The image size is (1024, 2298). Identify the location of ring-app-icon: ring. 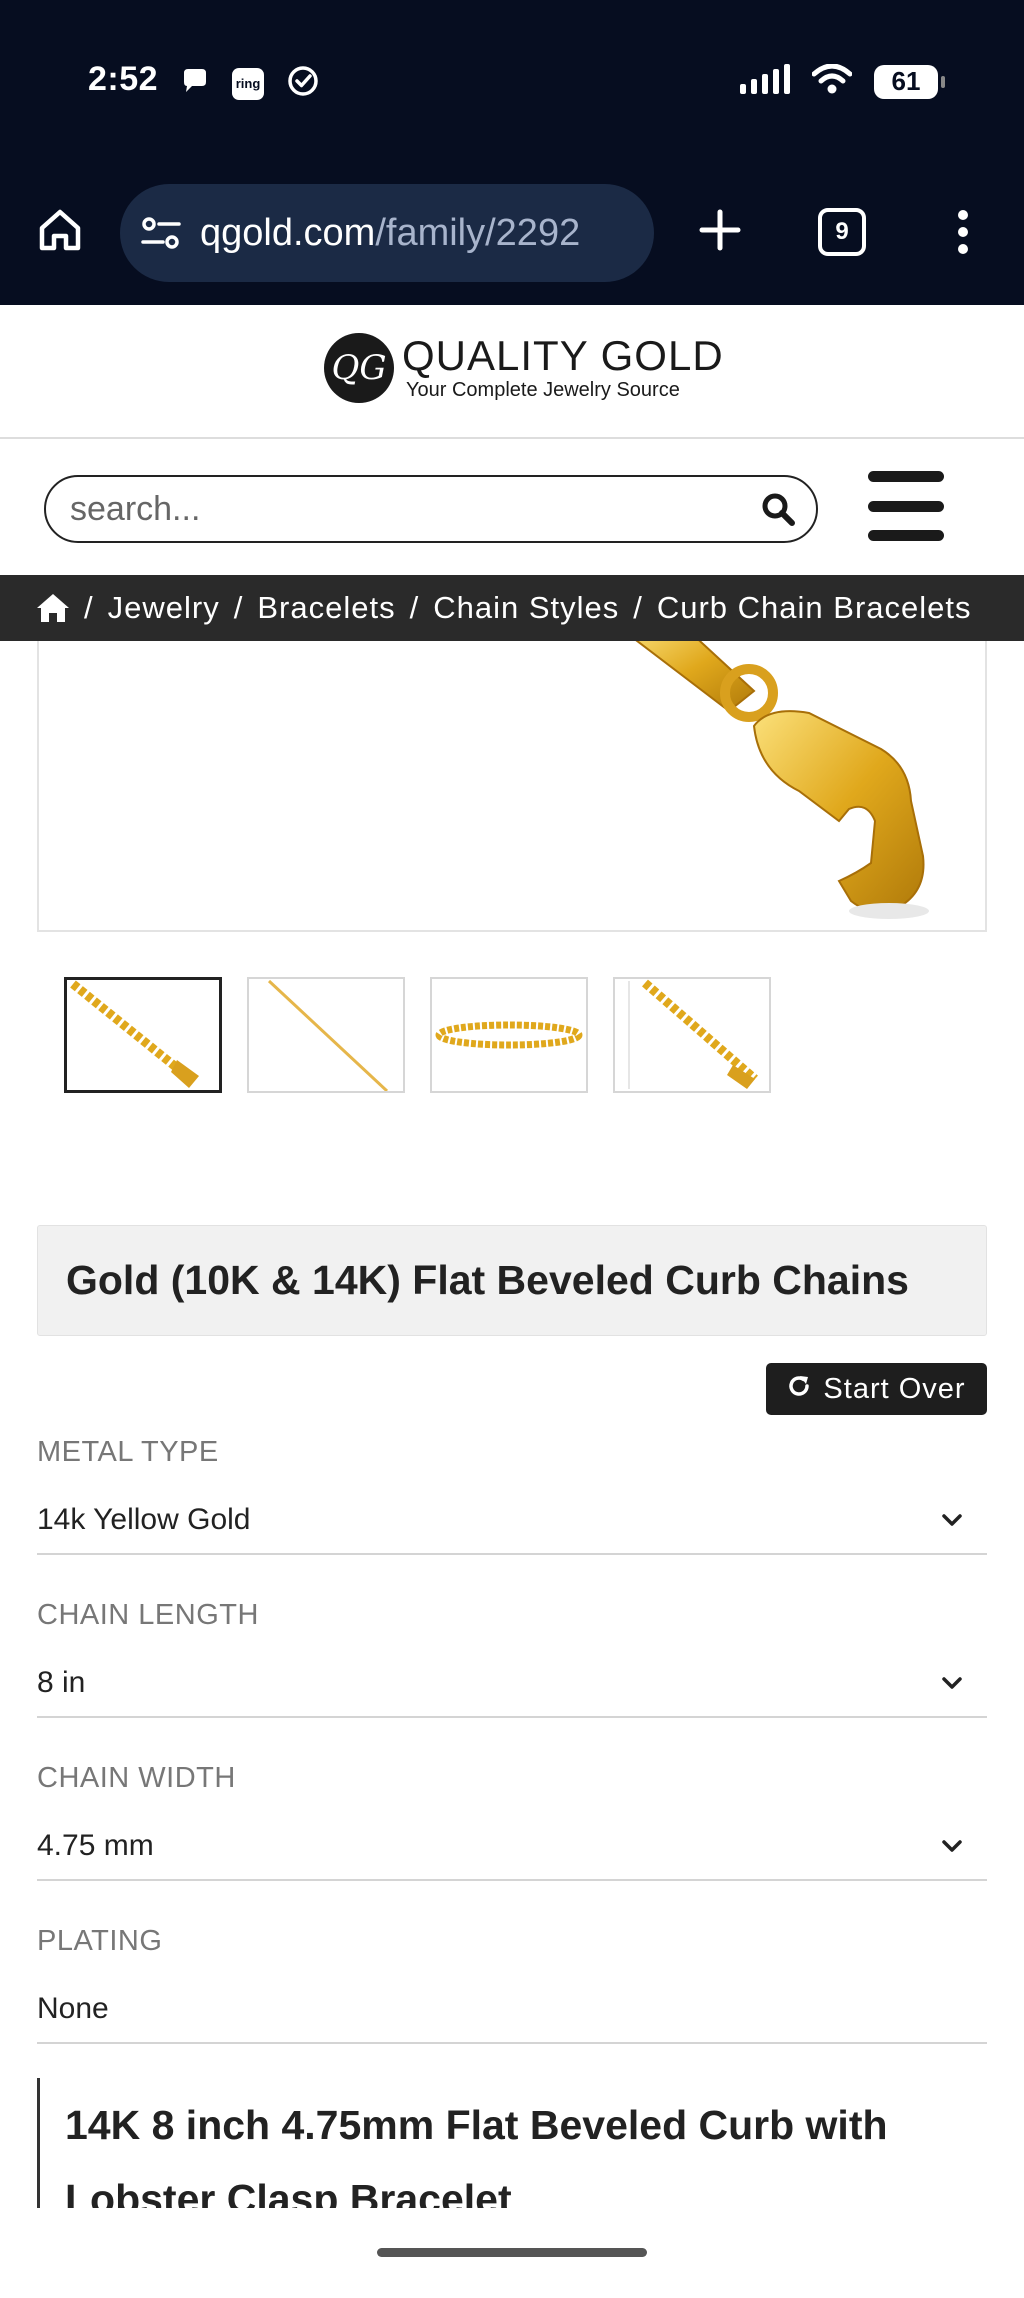
(248, 83).